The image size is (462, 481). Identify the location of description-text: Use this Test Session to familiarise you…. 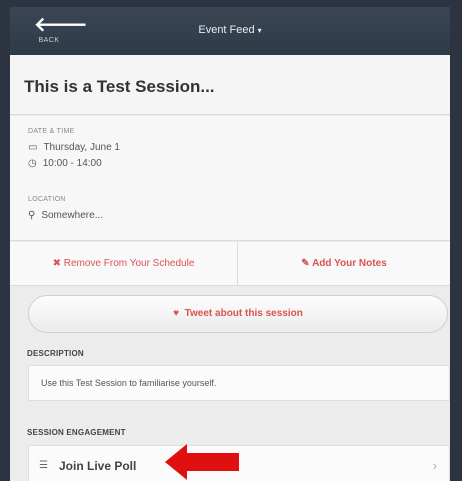
(129, 383).